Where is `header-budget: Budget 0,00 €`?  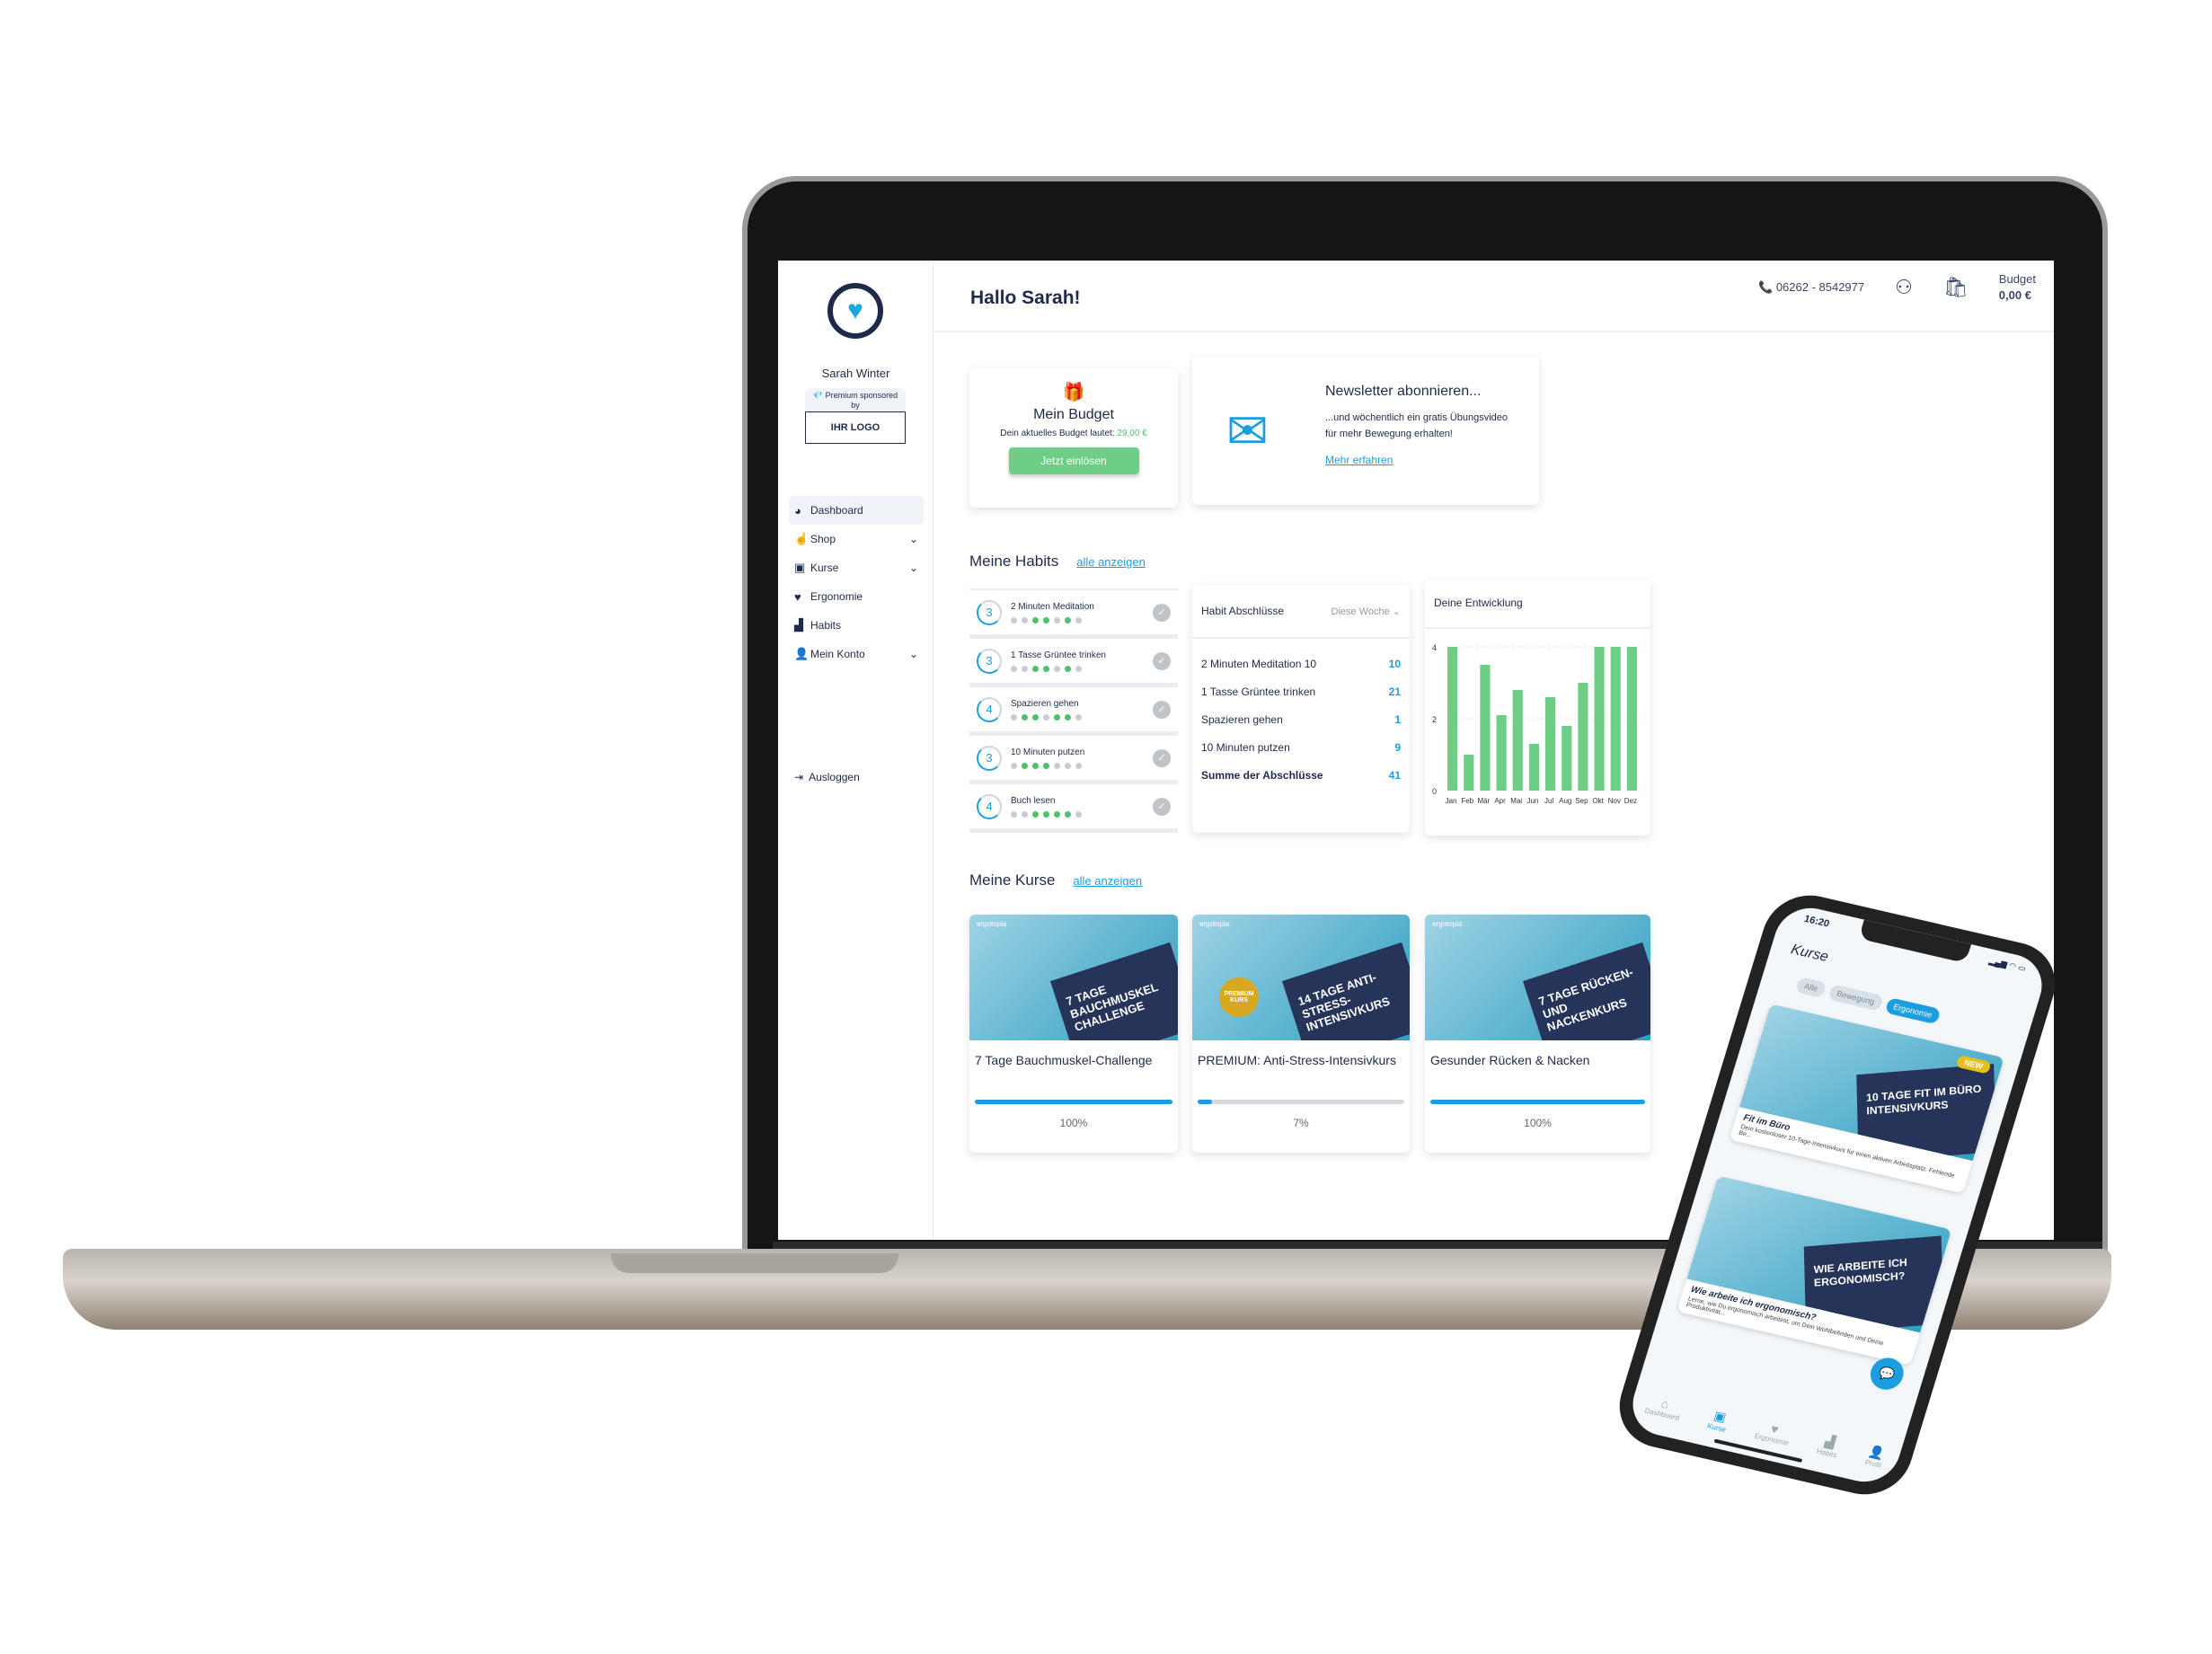 header-budget: Budget 0,00 € is located at coordinates (2017, 287).